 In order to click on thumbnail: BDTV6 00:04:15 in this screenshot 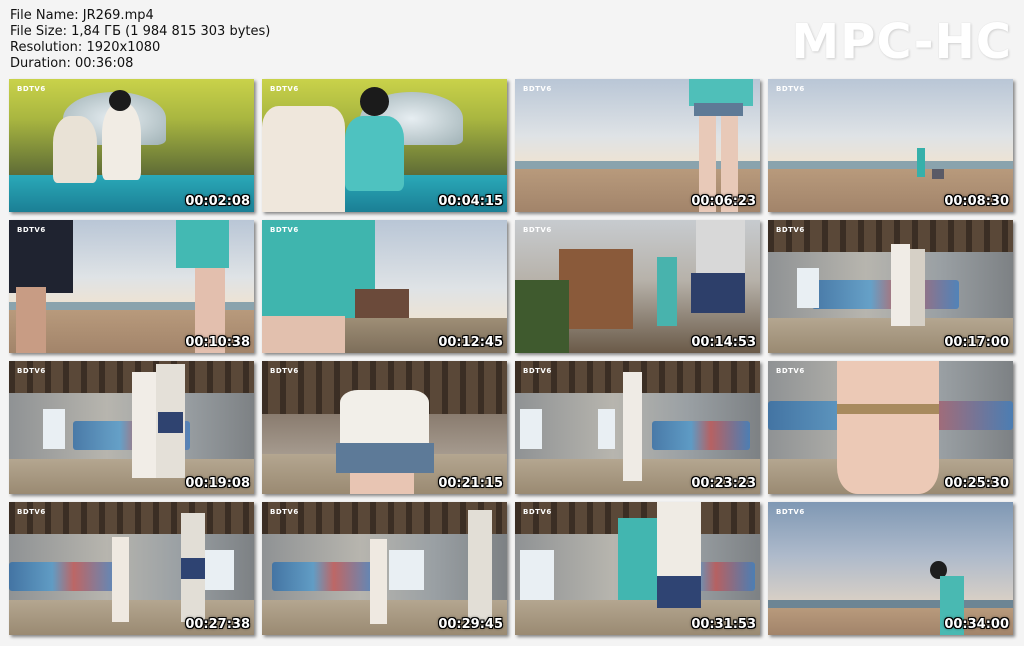, I will do `click(384, 145)`.